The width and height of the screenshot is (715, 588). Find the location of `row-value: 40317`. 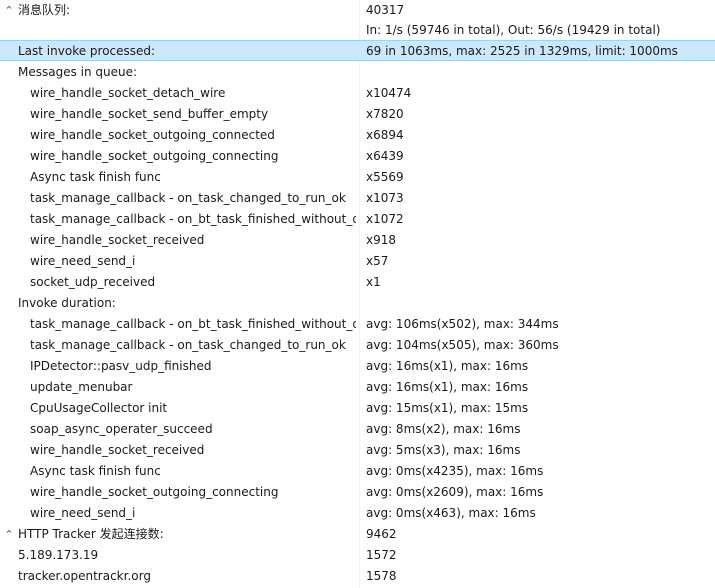

row-value: 40317 is located at coordinates (385, 10).